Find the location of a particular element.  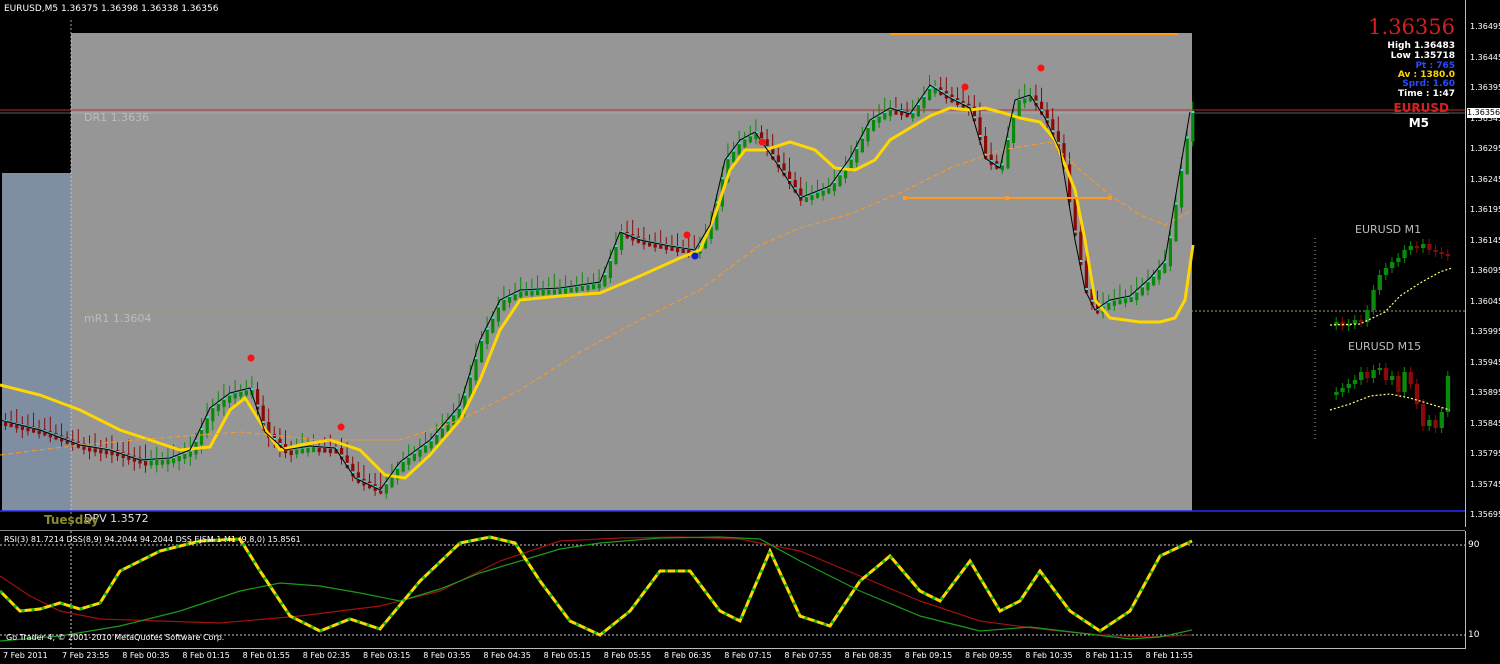

time-axis-label: 8 Feb 11:15 is located at coordinates (1109, 655).